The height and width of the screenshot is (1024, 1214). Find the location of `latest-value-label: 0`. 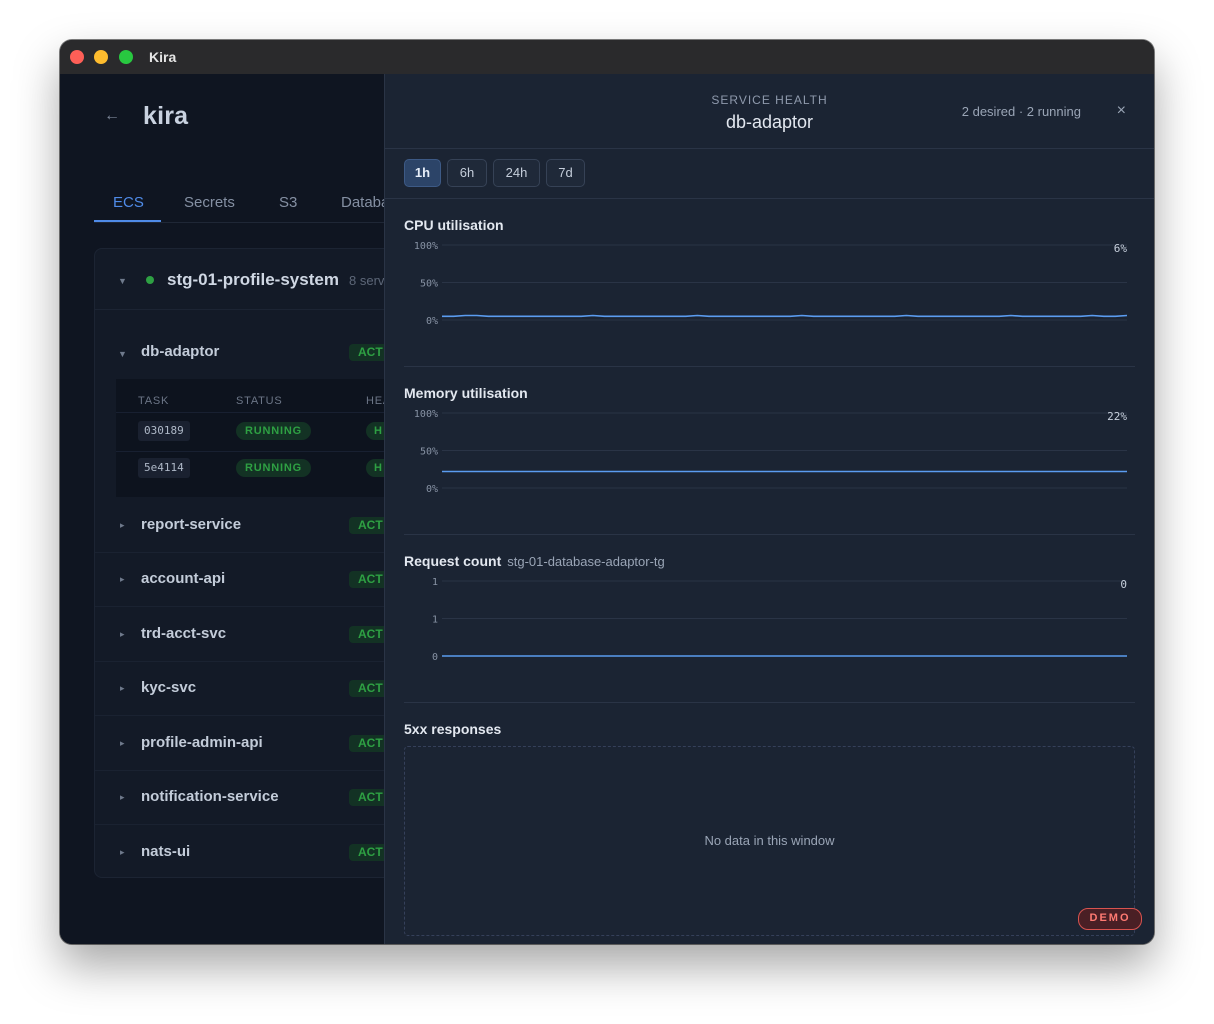

latest-value-label: 0 is located at coordinates (1123, 584).